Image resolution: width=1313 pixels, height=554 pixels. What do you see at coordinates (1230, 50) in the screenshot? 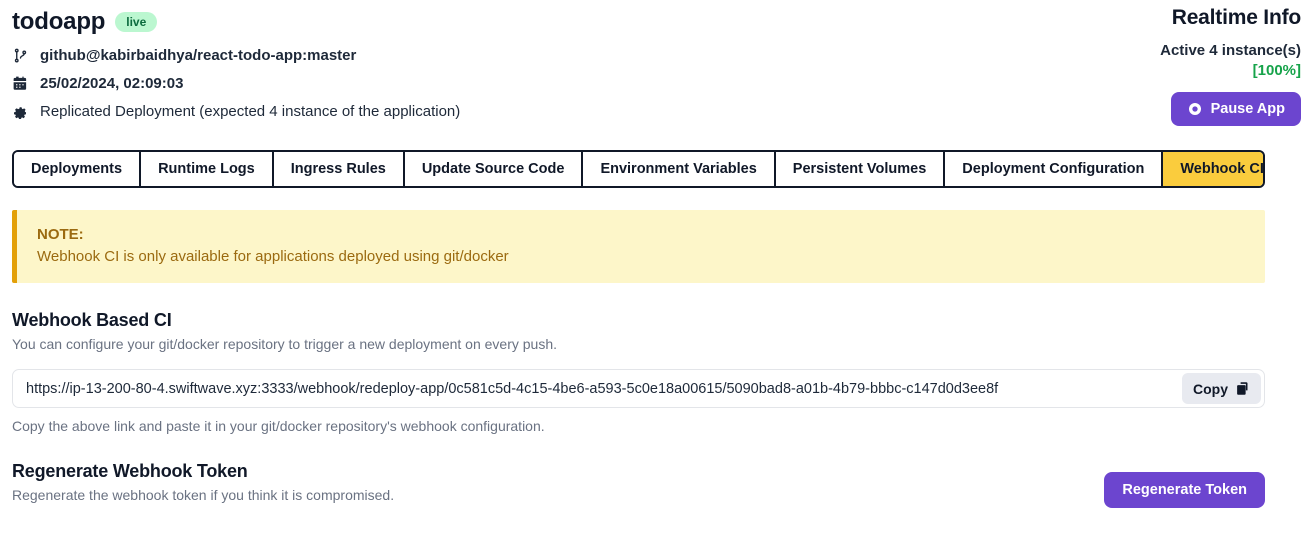
I see `active-instances-label: Active 4 instance(s)` at bounding box center [1230, 50].